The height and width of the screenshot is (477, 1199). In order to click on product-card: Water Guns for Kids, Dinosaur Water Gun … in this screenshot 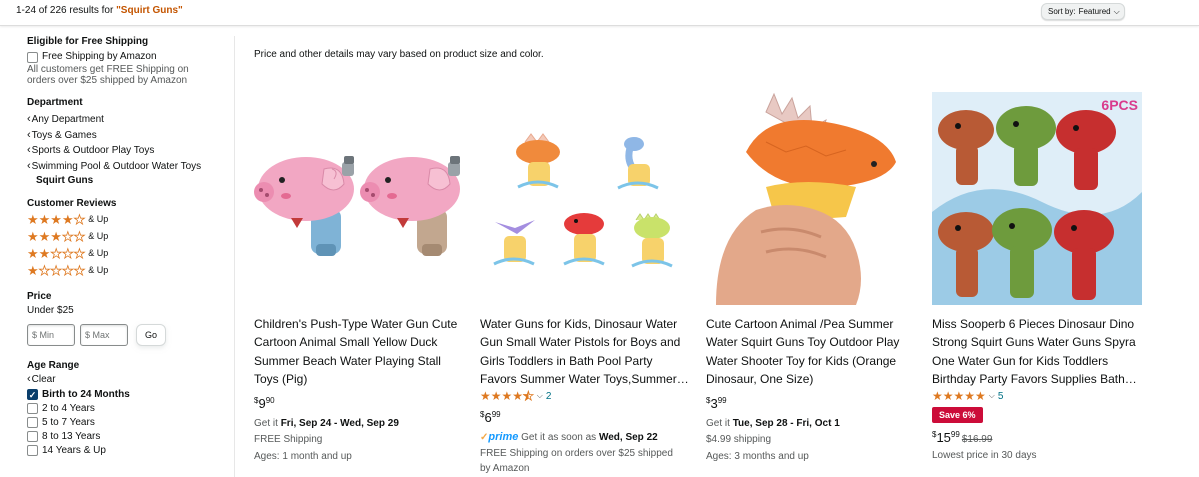, I will do `click(585, 284)`.